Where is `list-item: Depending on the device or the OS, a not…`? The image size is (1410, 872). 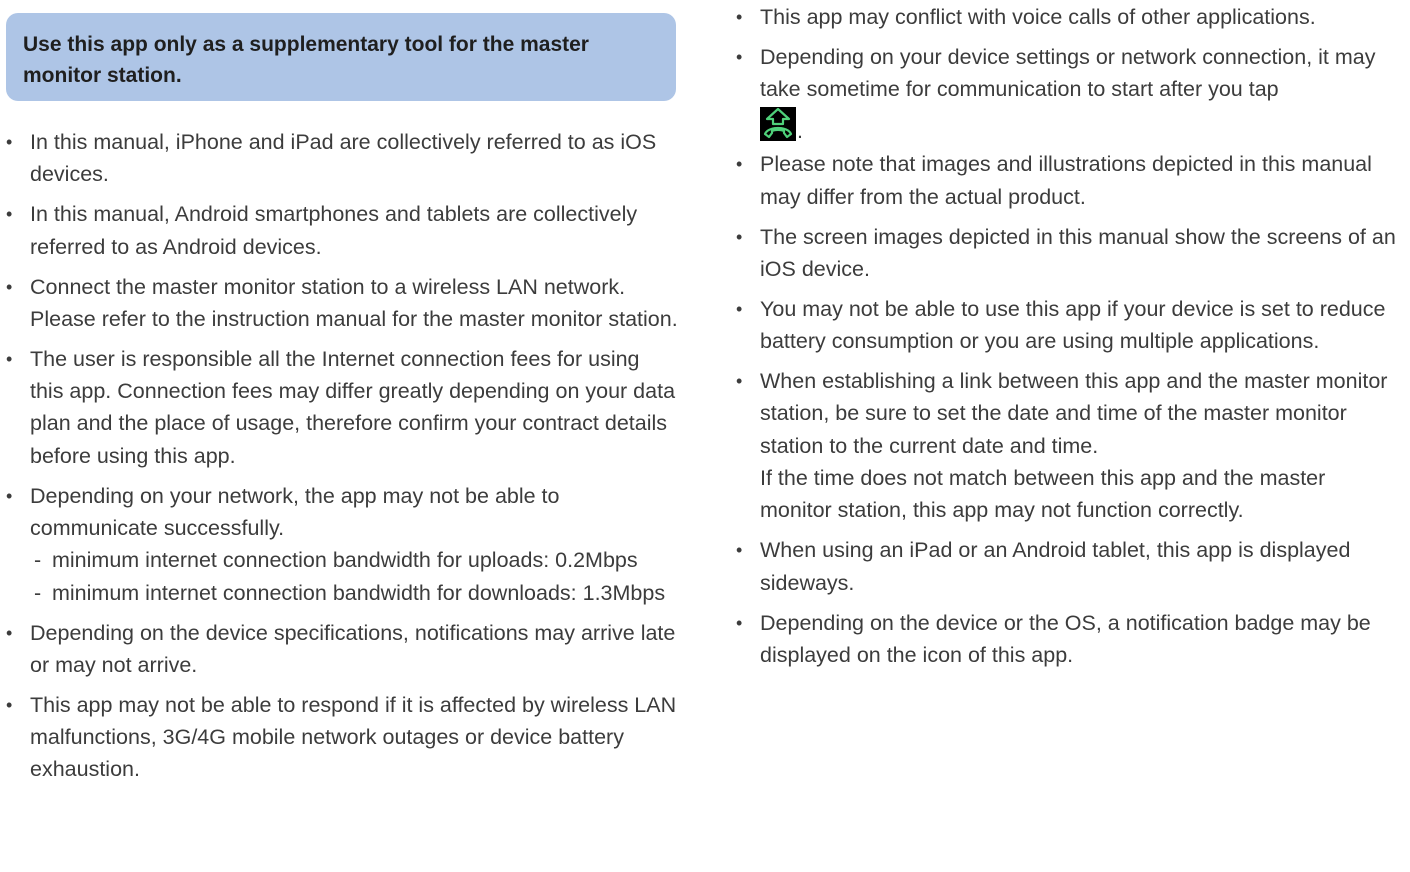
list-item: Depending on the device or the OS, a not… is located at coordinates (1066, 639).